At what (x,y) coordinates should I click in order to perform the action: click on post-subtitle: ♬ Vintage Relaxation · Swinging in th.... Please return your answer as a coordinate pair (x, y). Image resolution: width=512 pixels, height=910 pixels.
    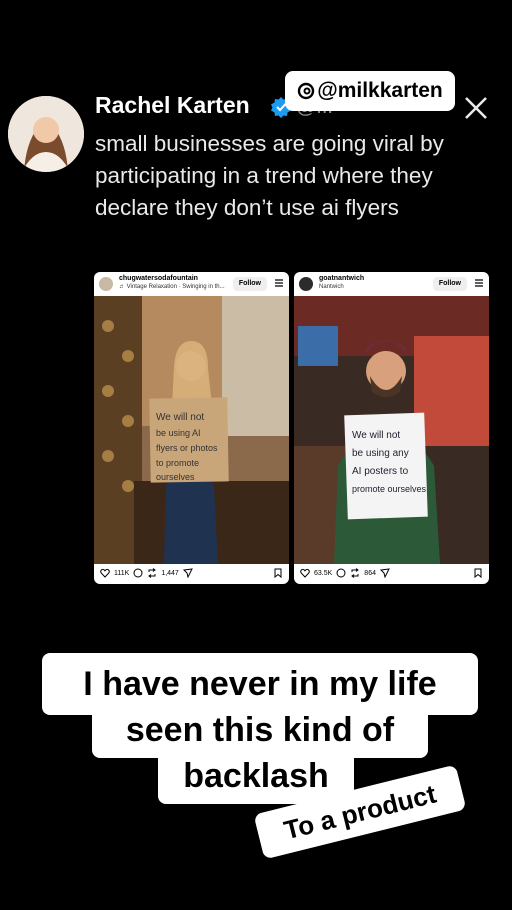
    Looking at the image, I should click on (172, 287).